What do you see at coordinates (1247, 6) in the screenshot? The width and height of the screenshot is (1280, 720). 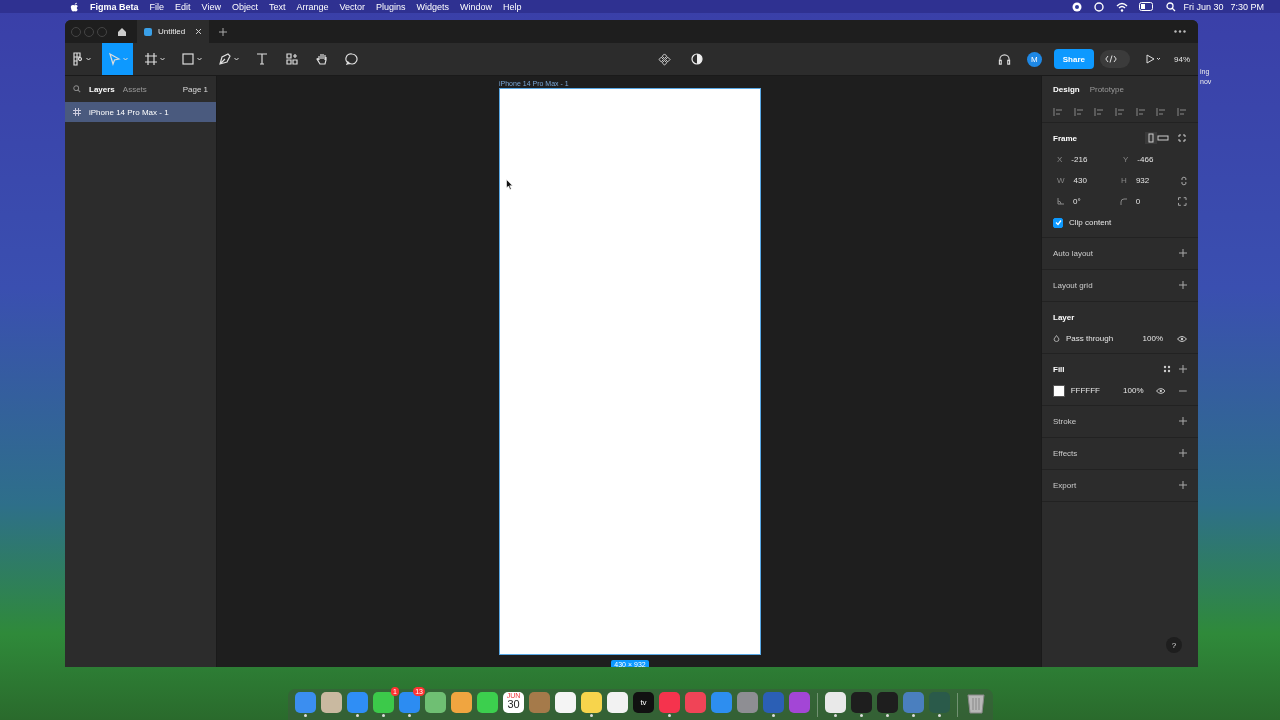 I see `menu-time: 7:30 PM` at bounding box center [1247, 6].